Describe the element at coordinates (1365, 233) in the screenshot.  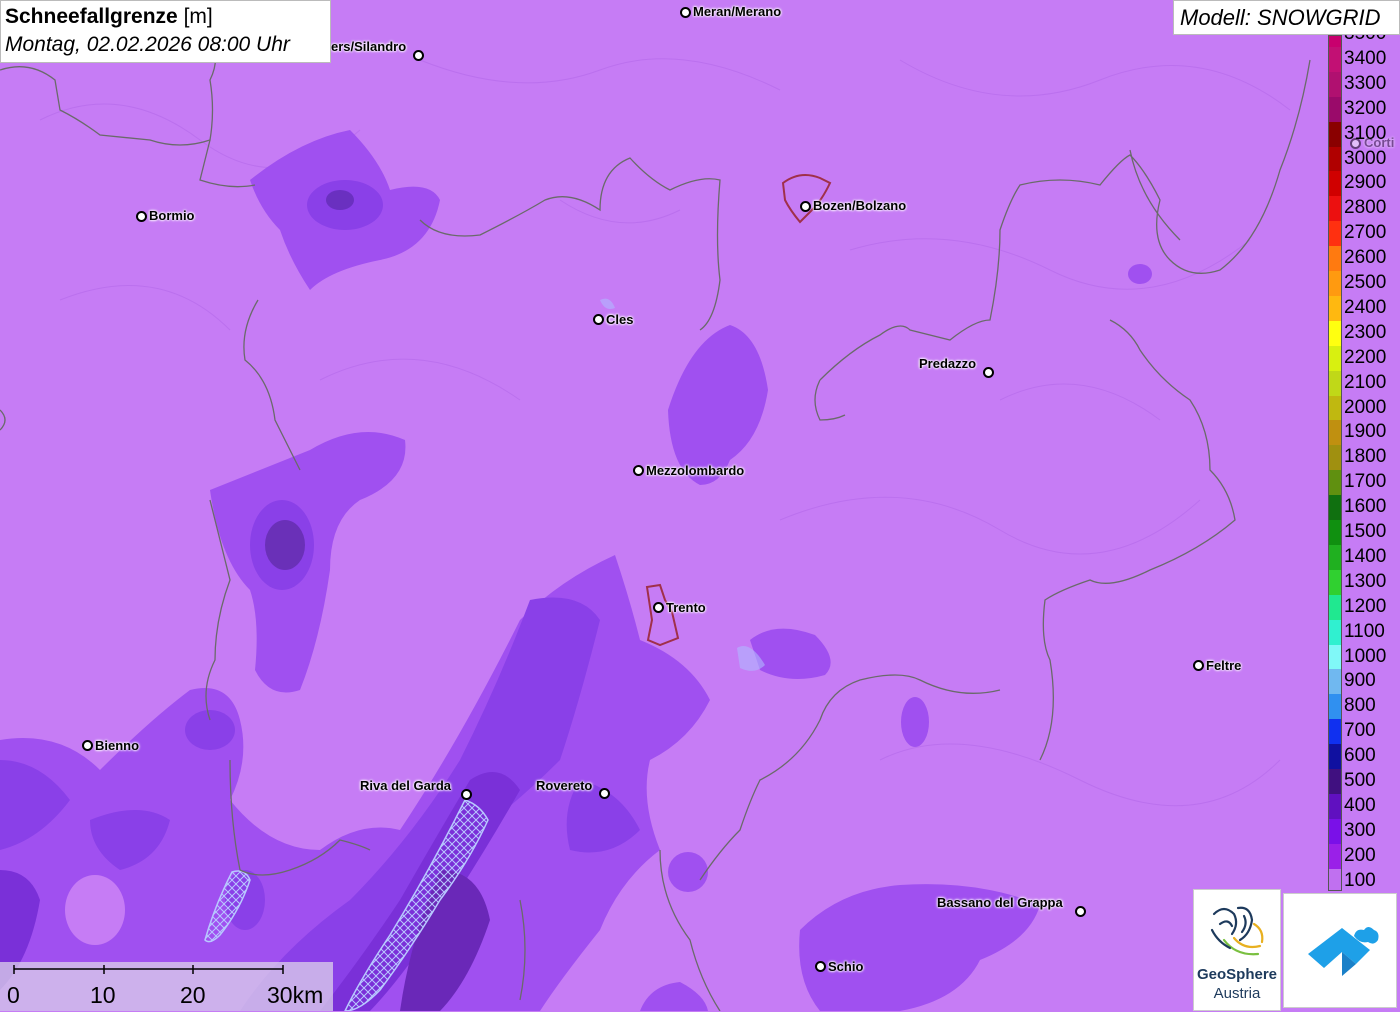
I see `legend-label: 2700` at that location.